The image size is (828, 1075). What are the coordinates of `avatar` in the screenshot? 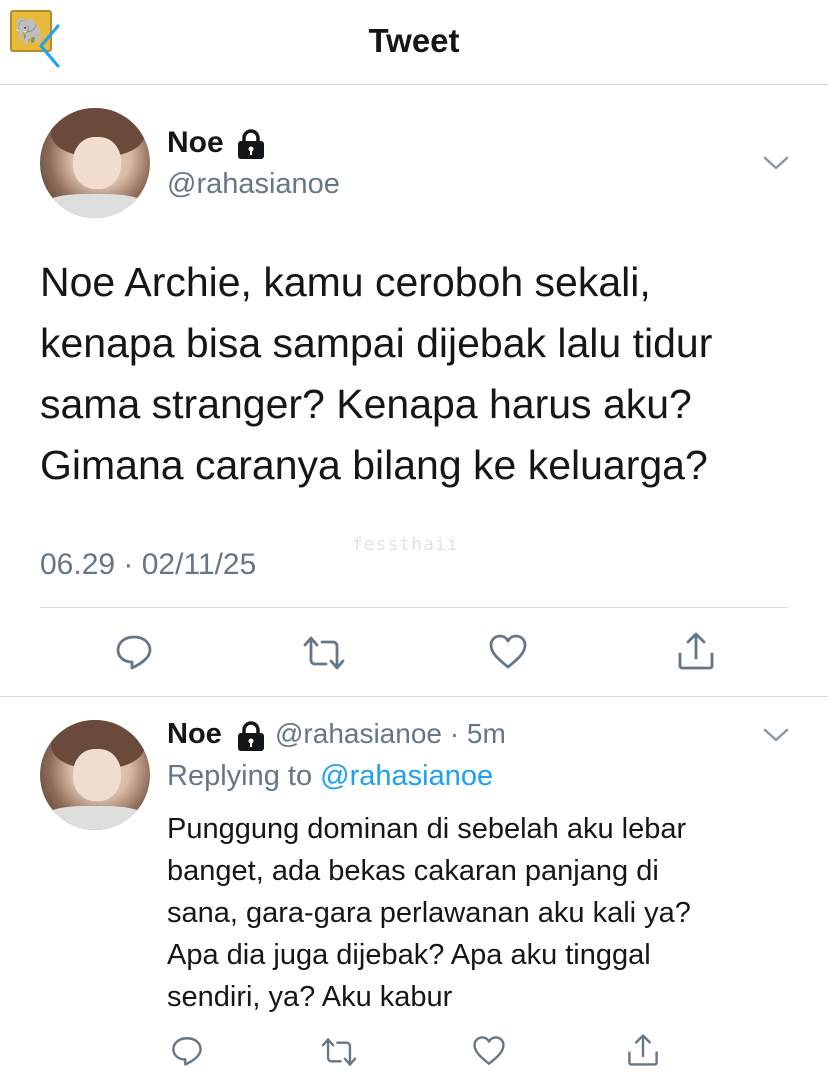 It's located at (95, 163).